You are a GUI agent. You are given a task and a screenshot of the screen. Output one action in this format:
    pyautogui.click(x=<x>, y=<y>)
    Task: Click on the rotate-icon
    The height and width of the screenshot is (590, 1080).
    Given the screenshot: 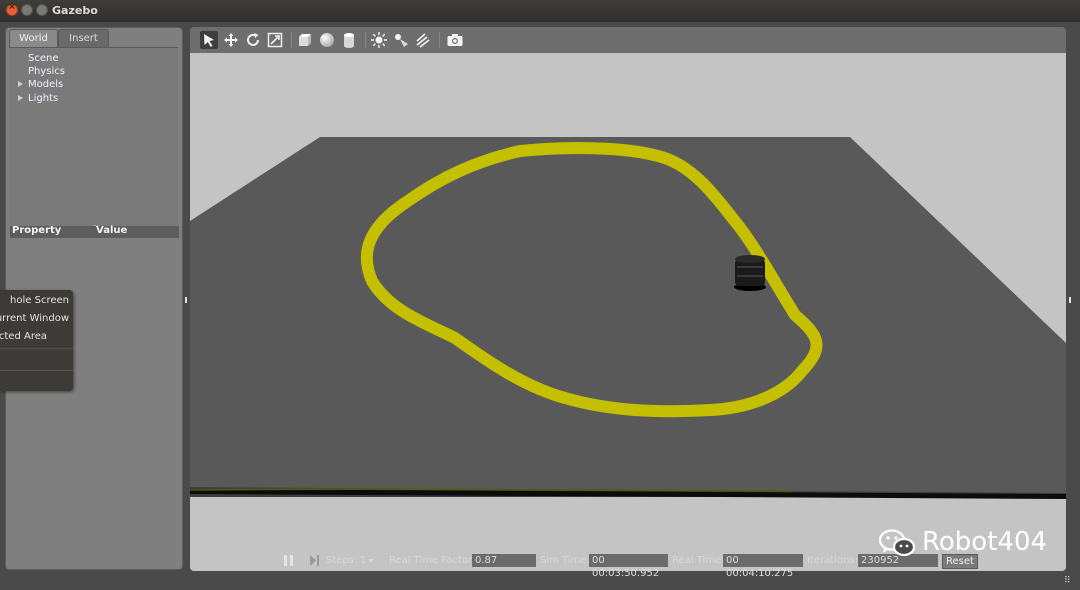 What is the action you would take?
    pyautogui.click(x=253, y=40)
    